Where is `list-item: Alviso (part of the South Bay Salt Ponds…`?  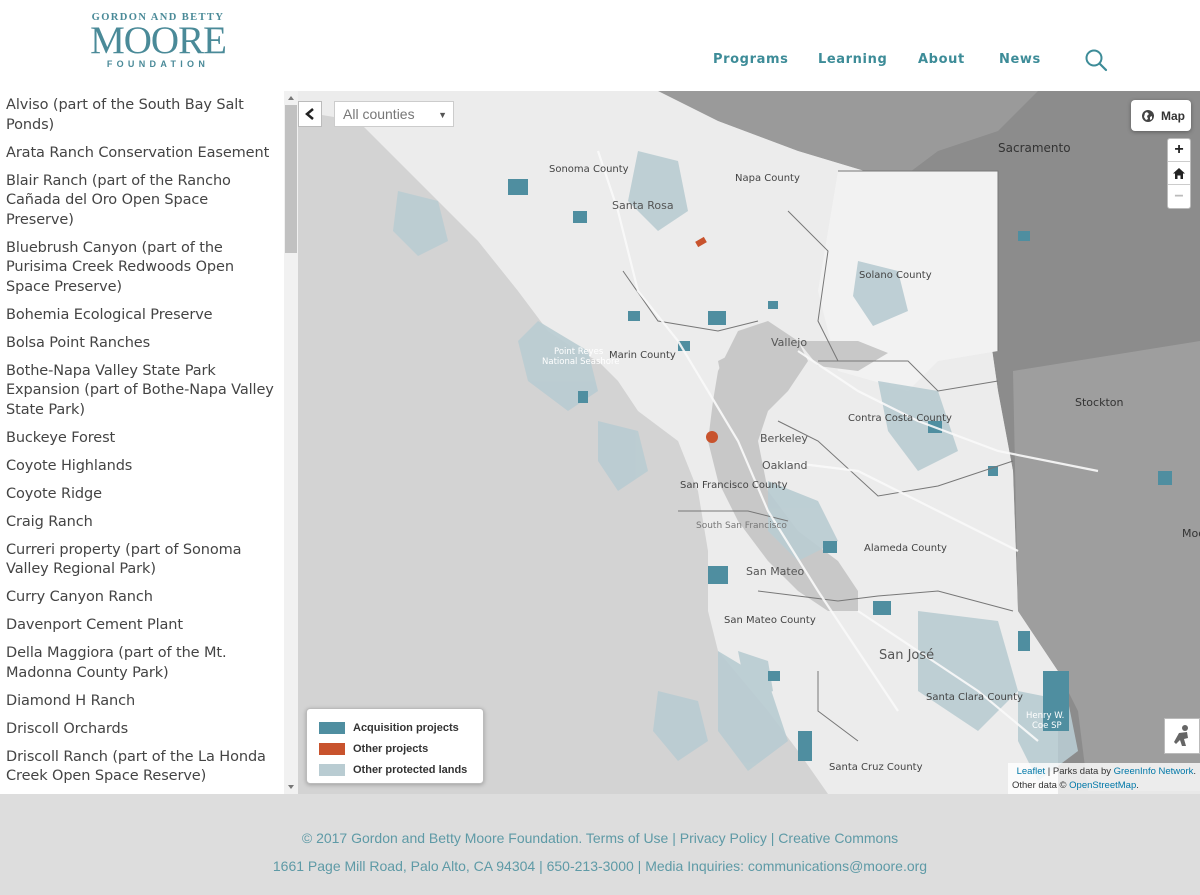 list-item: Alviso (part of the South Bay Salt Ponds… is located at coordinates (141, 115).